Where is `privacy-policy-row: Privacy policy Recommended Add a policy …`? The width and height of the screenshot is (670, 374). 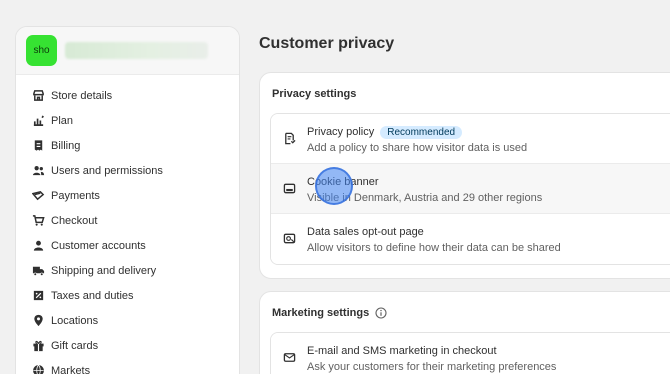
privacy-policy-row: Privacy policy Recommended Add a policy … is located at coordinates (470, 139).